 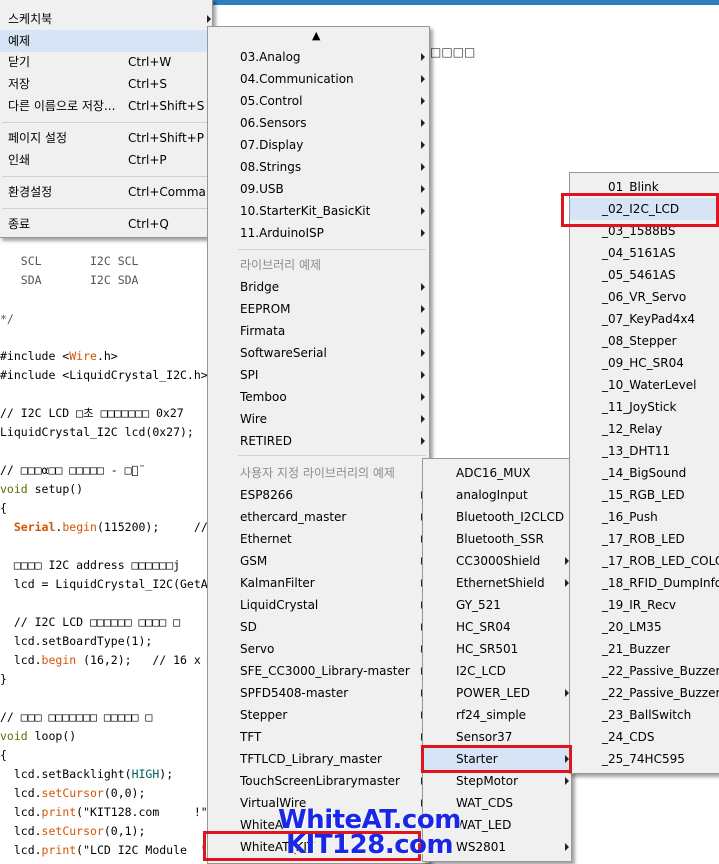 What do you see at coordinates (644, 341) in the screenshot?
I see `starter-item: _08_Stepper` at bounding box center [644, 341].